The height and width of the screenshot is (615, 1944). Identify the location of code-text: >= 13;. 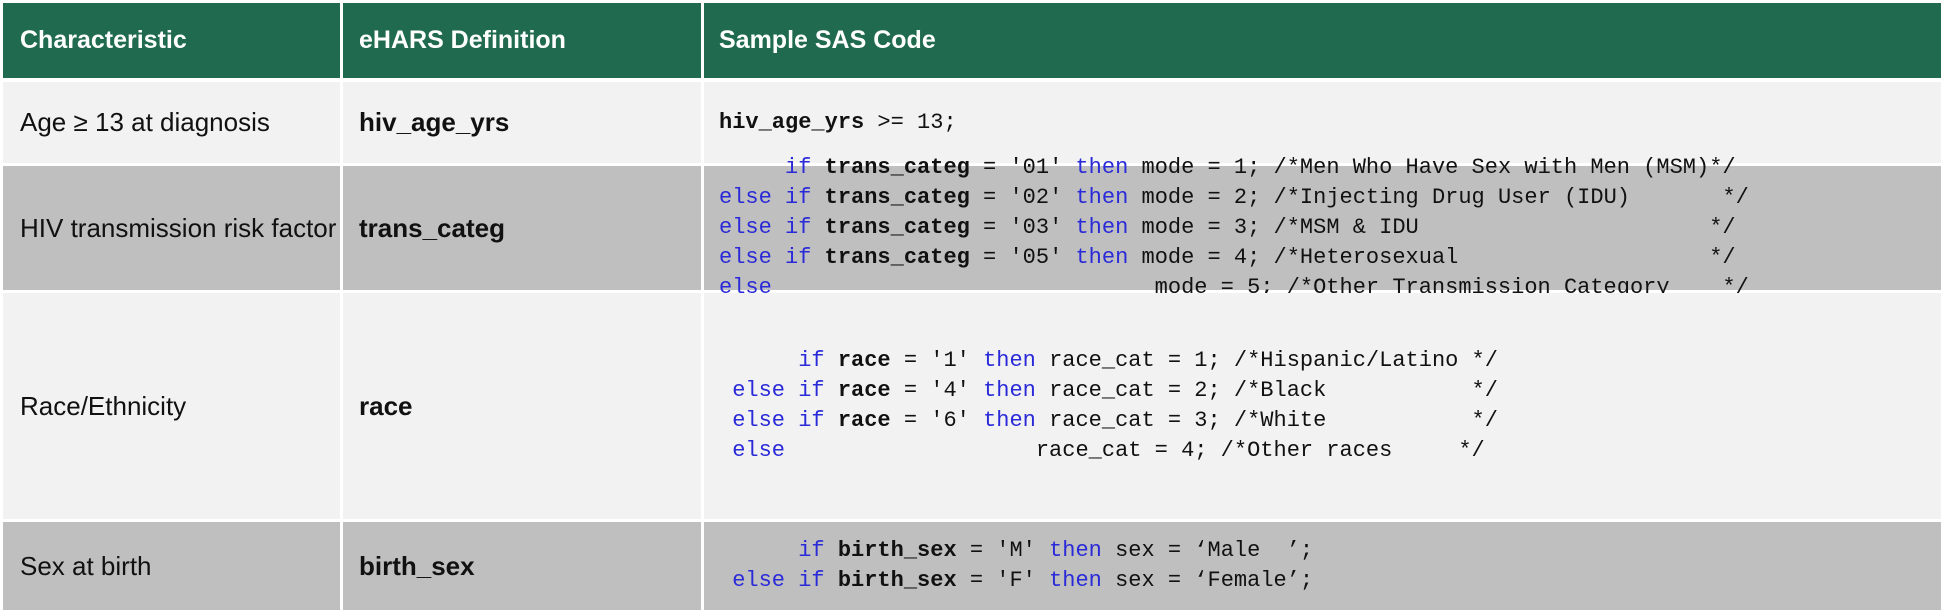
(910, 122).